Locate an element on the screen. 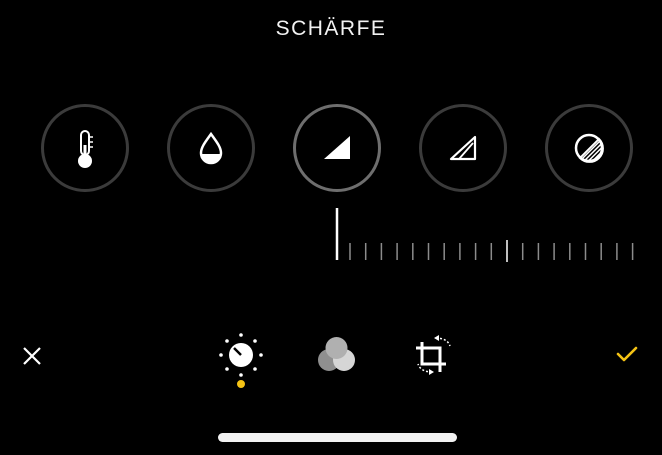 The image size is (662, 455). sharpness-triangle-icon is located at coordinates (337, 147).